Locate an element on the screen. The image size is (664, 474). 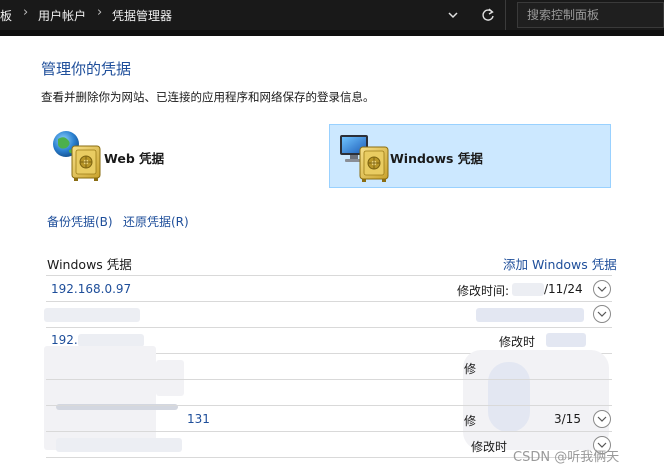
backup-credentials-link: 备份凭据(B) is located at coordinates (80, 221).